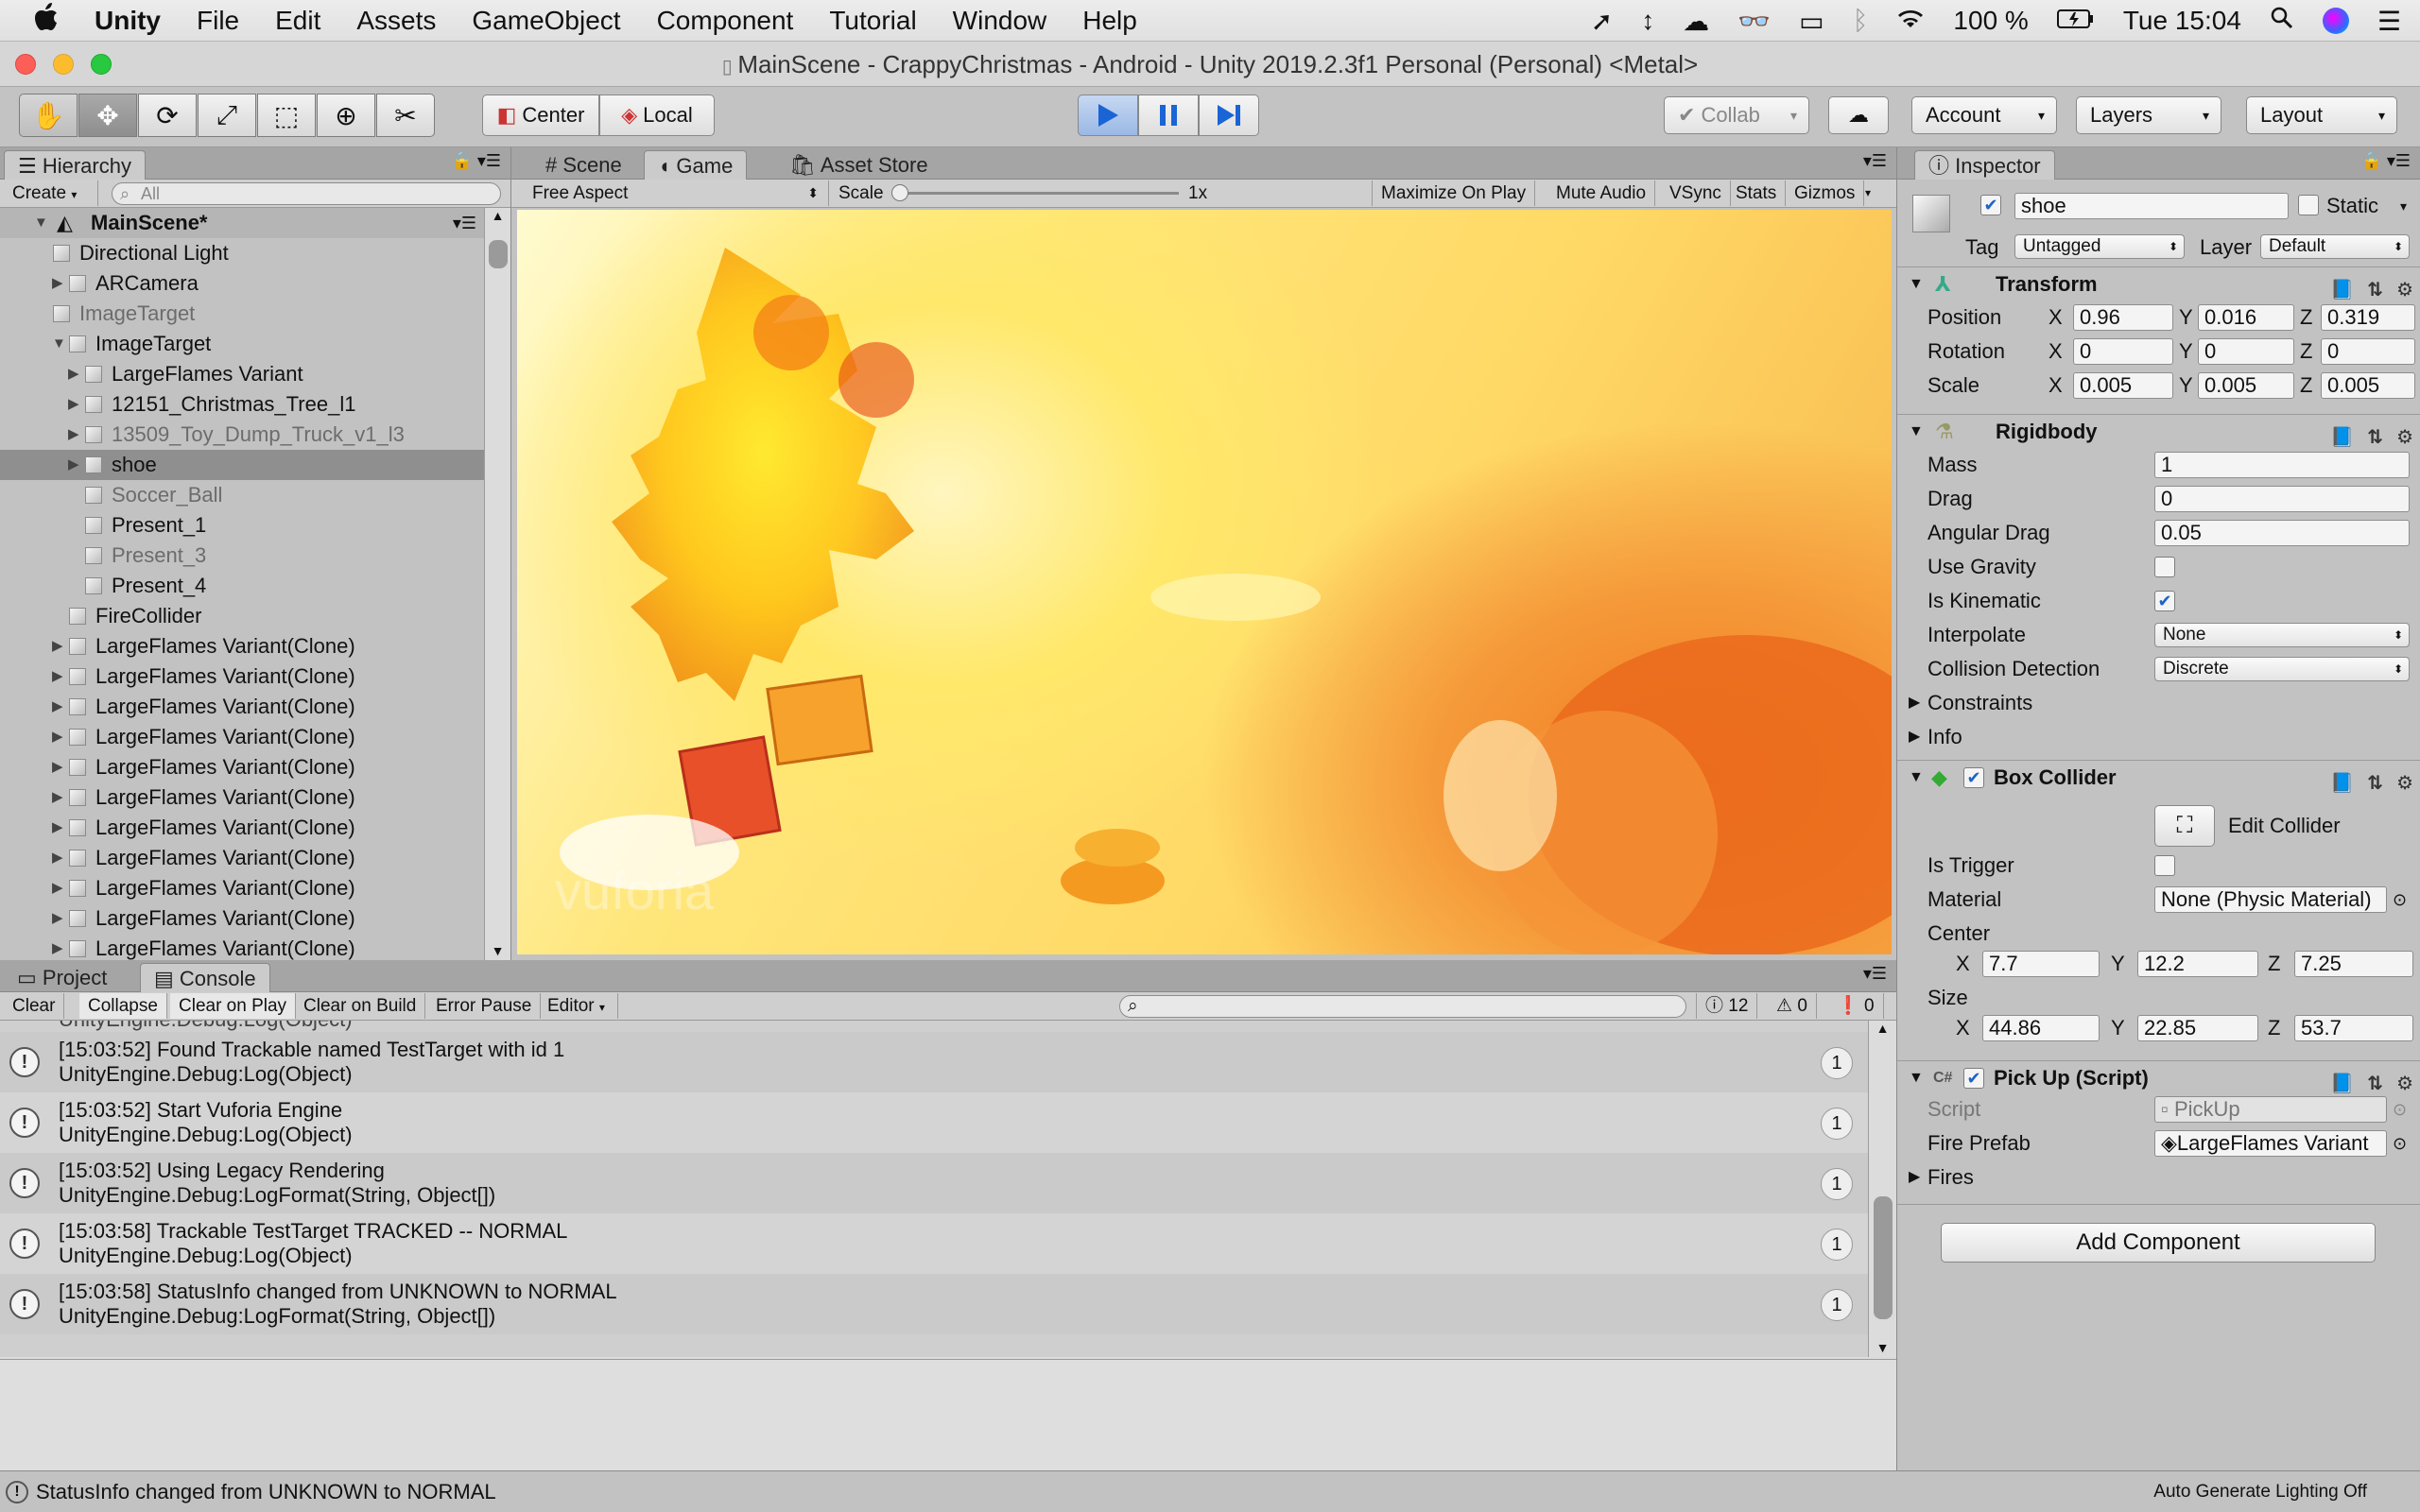 The width and height of the screenshot is (2420, 1512). What do you see at coordinates (2197, 1028) in the screenshot?
I see `size-y-field: 22.85` at bounding box center [2197, 1028].